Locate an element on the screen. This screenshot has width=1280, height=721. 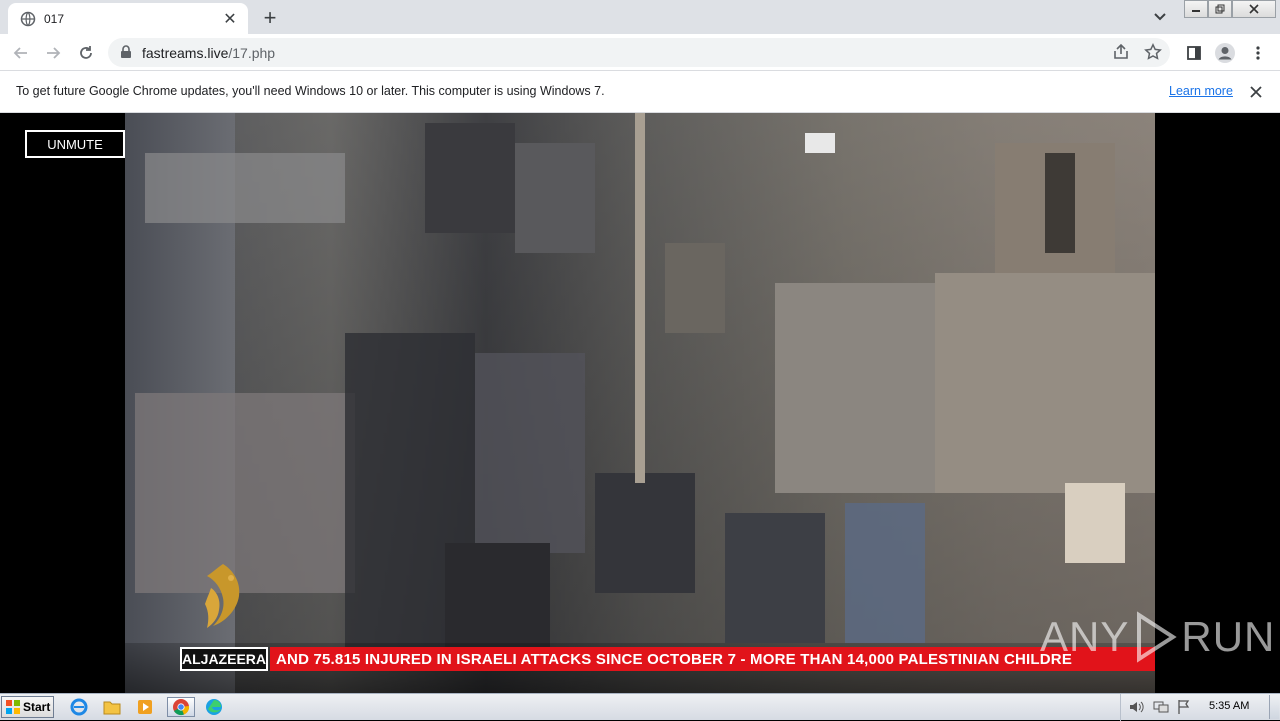
back-arrow-icon is located at coordinates (20, 53).